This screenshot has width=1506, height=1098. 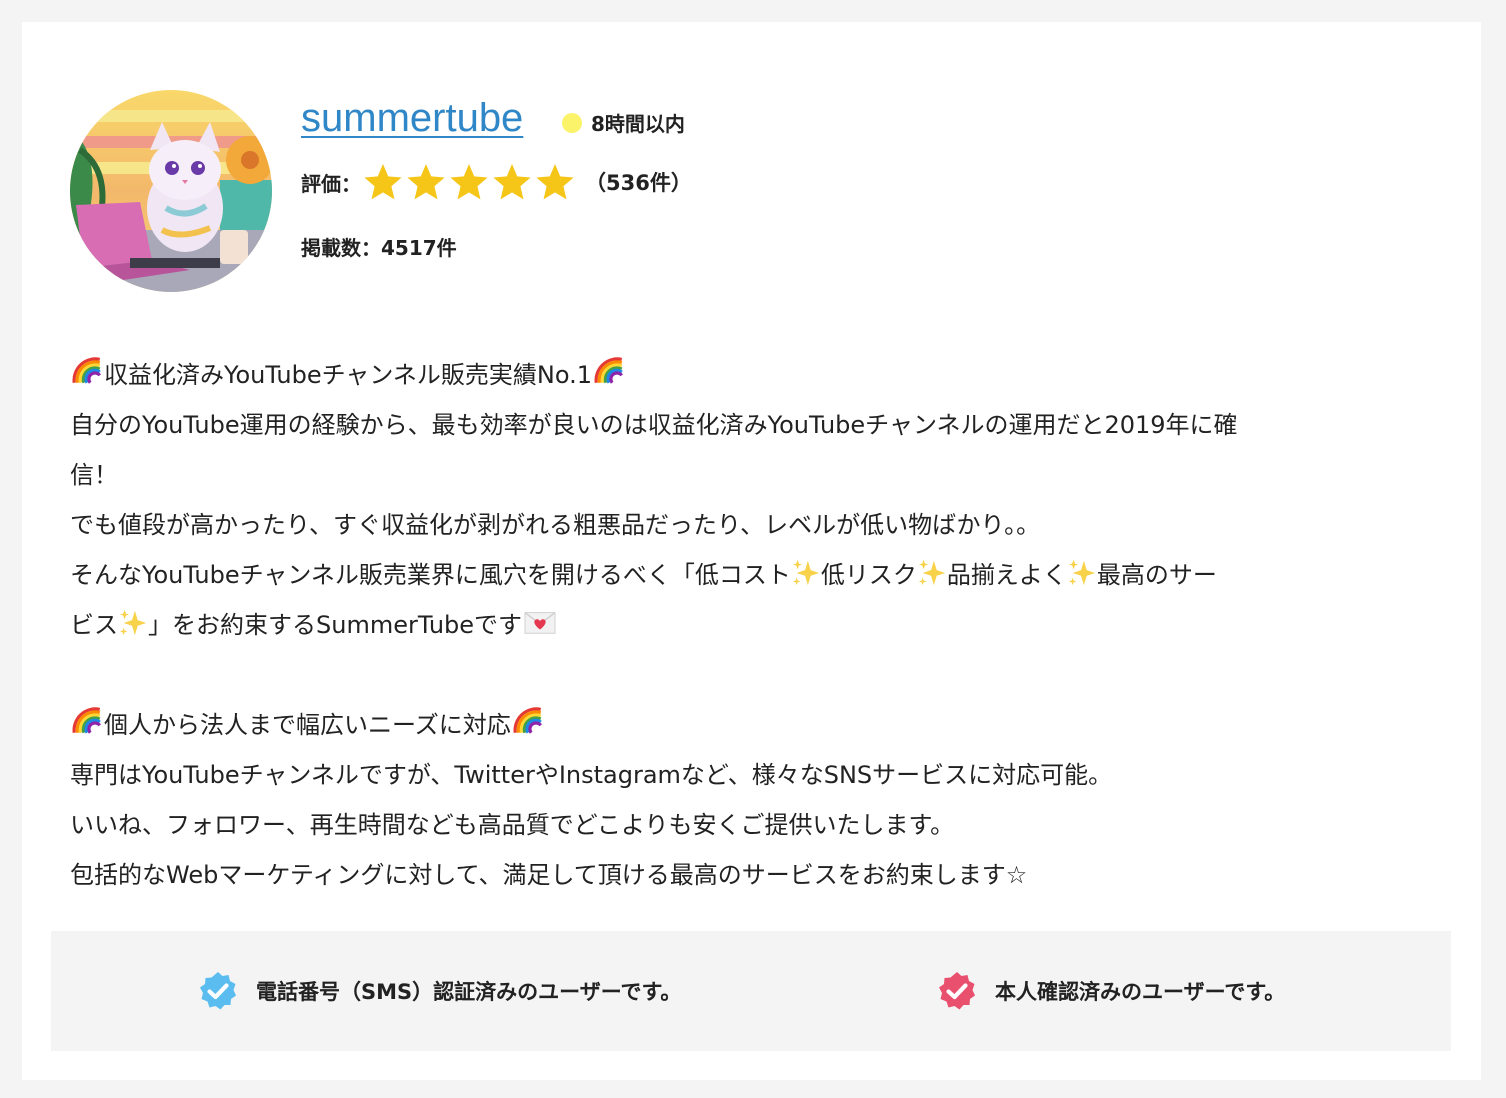 I want to click on description-line: ビス 」をお約束するSummerTubeです, so click(x=750, y=625).